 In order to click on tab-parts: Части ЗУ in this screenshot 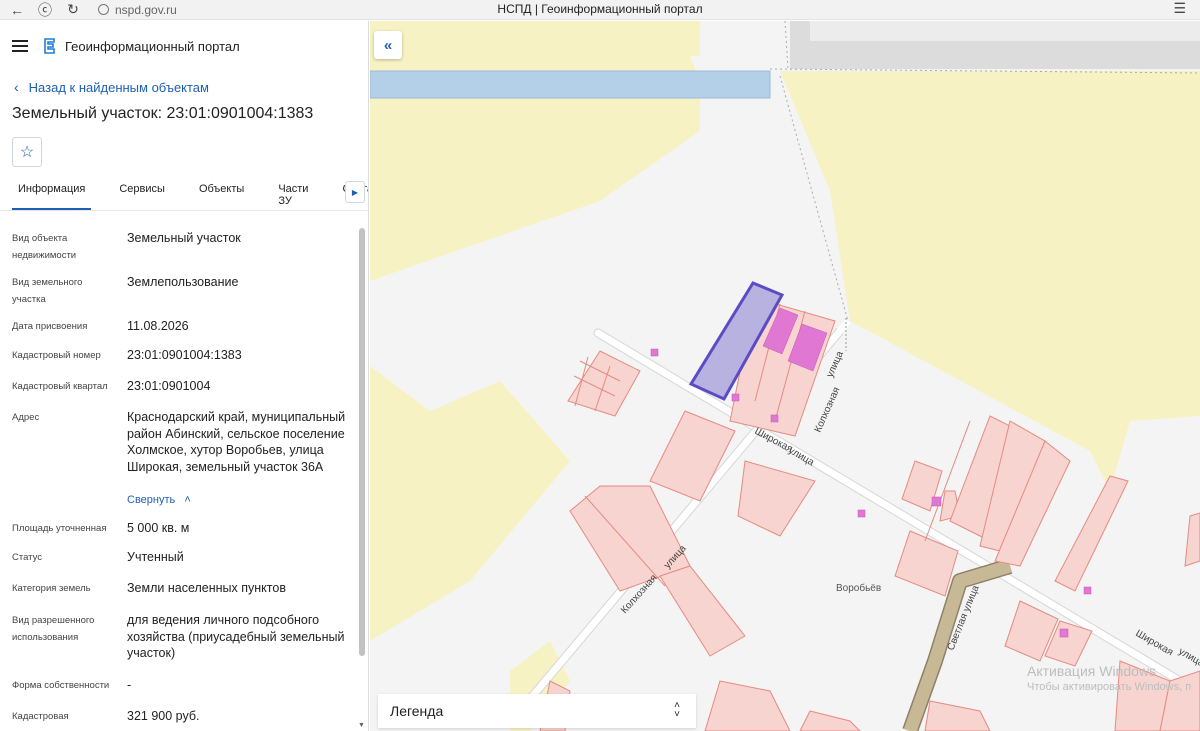, I will do `click(293, 194)`.